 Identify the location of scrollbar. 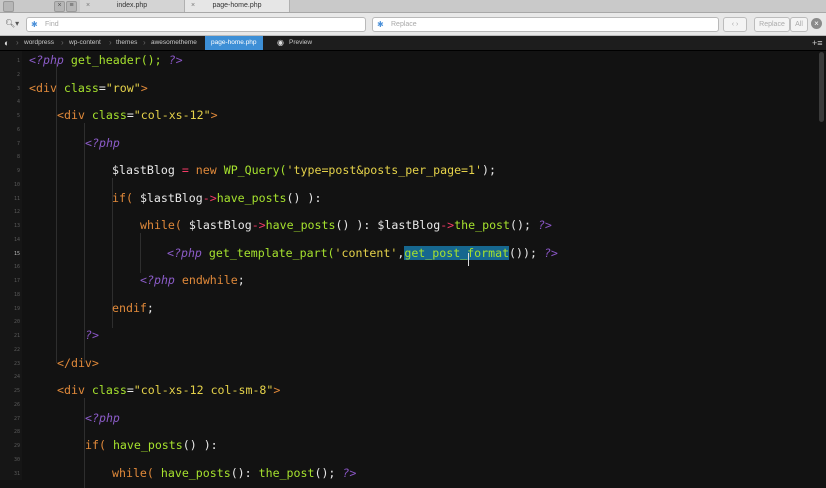
(821, 87).